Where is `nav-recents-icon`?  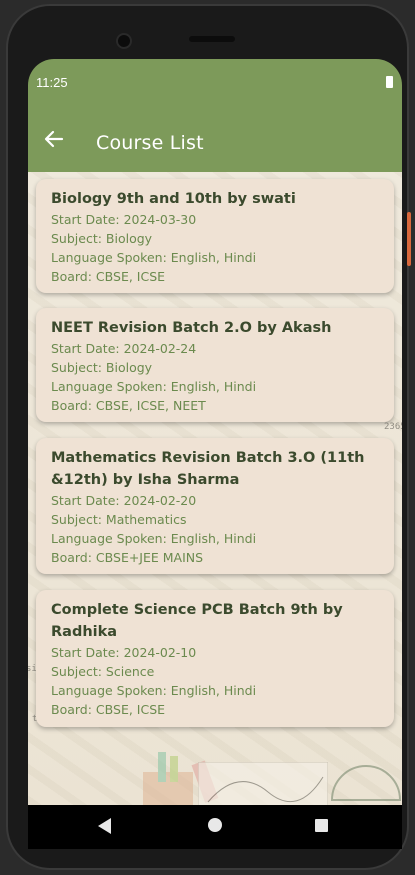
nav-recents-icon is located at coordinates (321, 825).